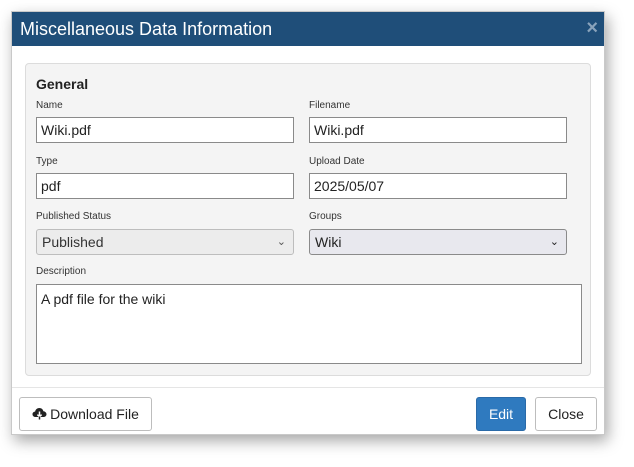 The image size is (634, 467). I want to click on upload-date-field: 2025/05/07, so click(438, 186).